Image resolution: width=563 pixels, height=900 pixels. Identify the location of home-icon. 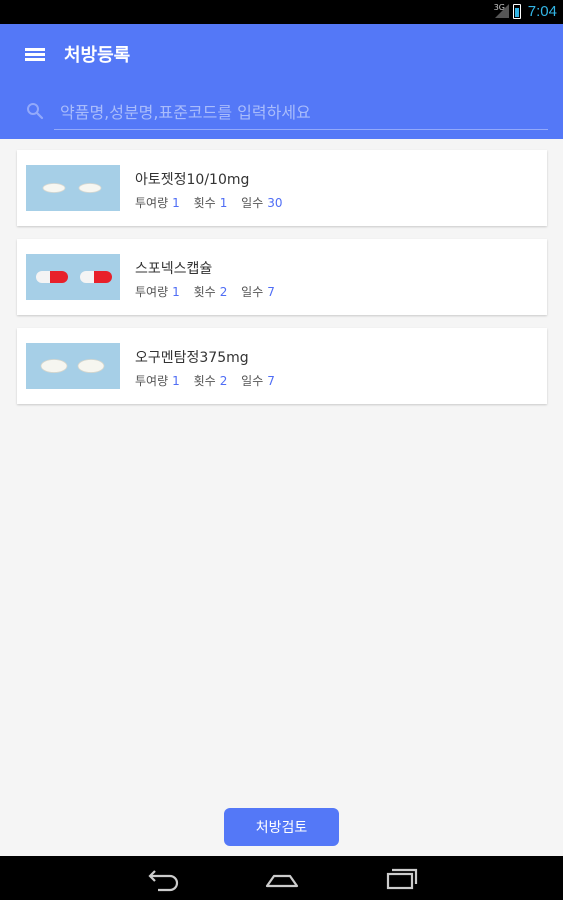
(282, 878).